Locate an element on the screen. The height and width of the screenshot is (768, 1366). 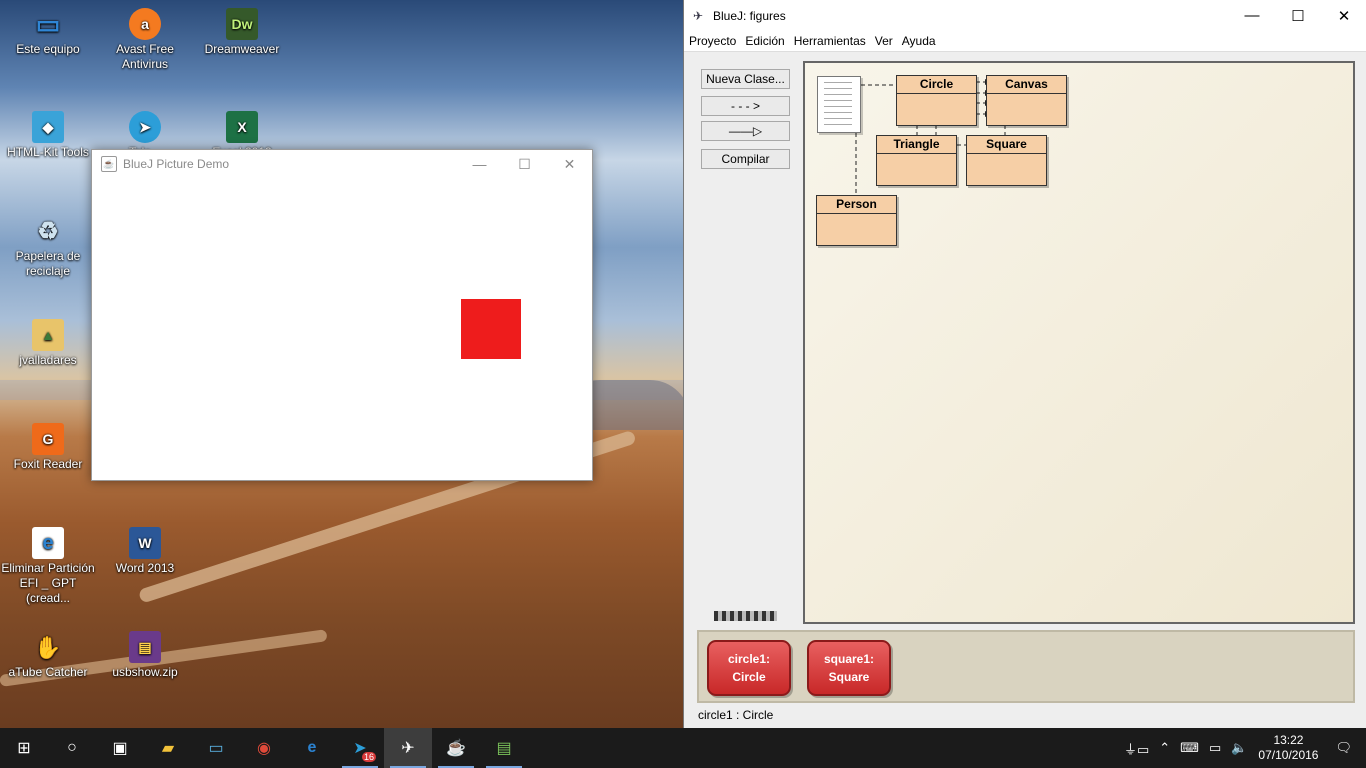
html-kit-icon: ◆ is located at coordinates (48, 127).